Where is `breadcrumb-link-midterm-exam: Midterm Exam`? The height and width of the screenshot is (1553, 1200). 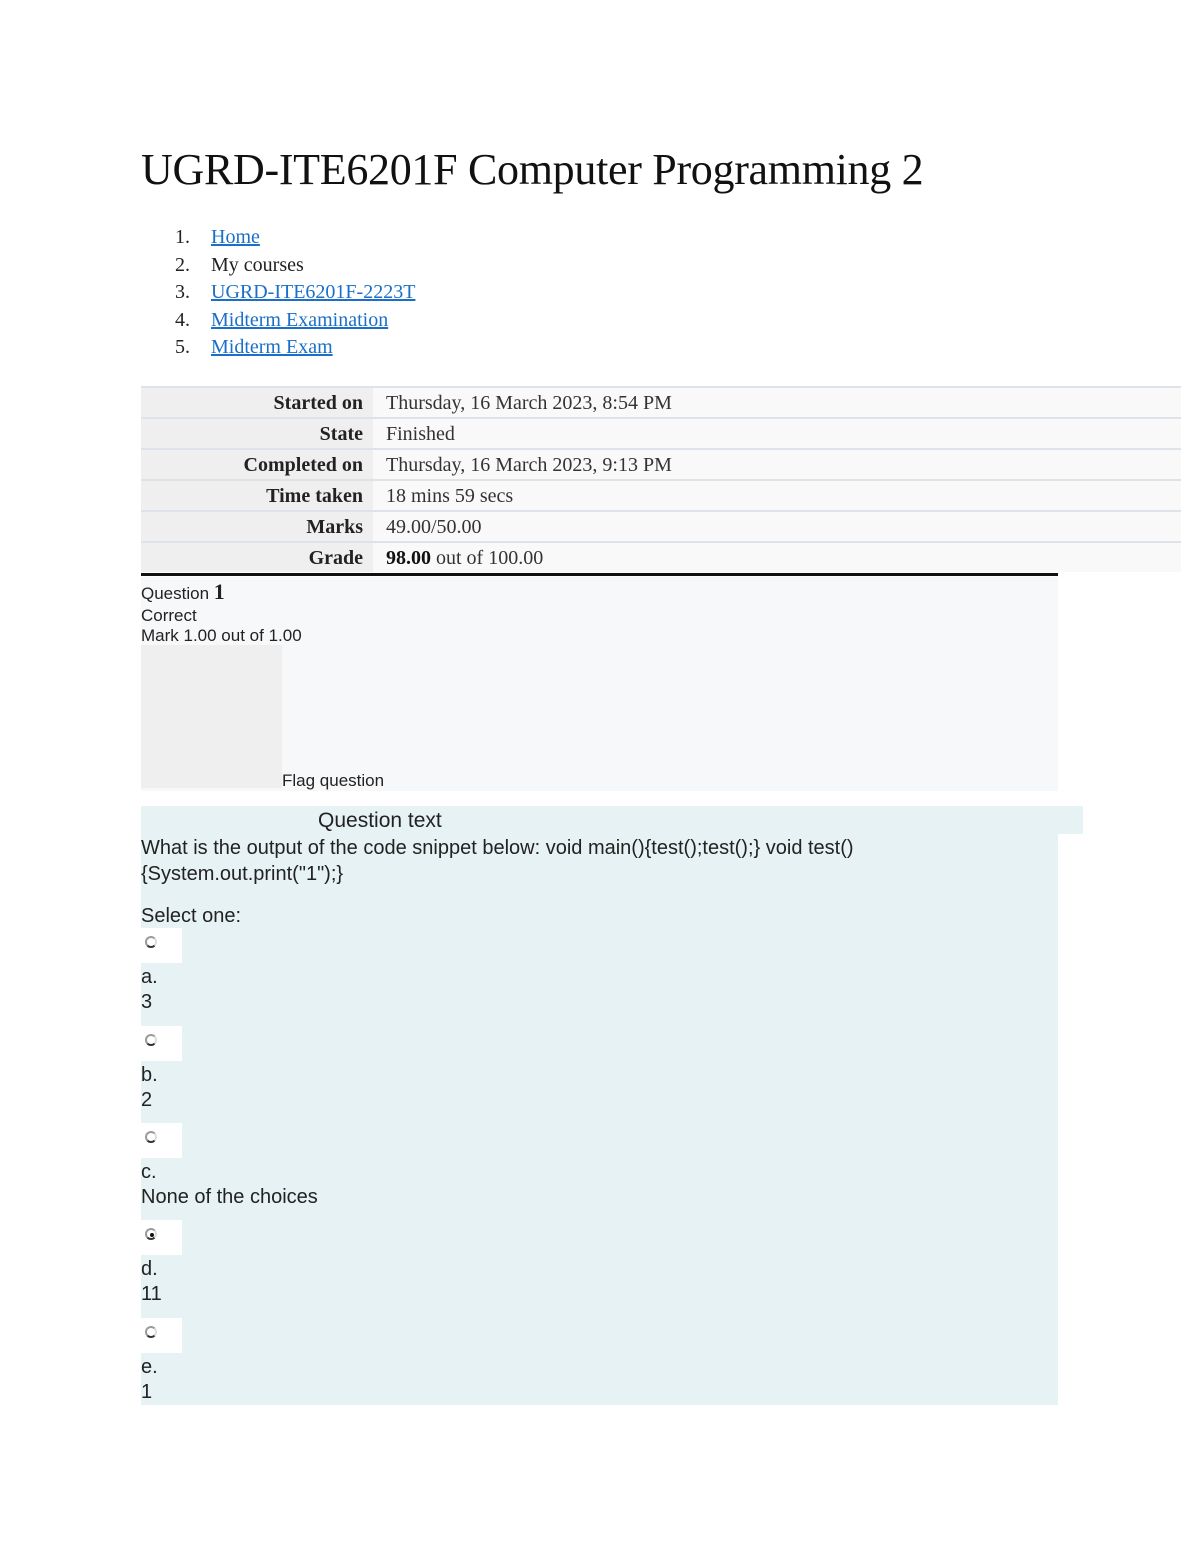 breadcrumb-link-midterm-exam: Midterm Exam is located at coordinates (272, 347).